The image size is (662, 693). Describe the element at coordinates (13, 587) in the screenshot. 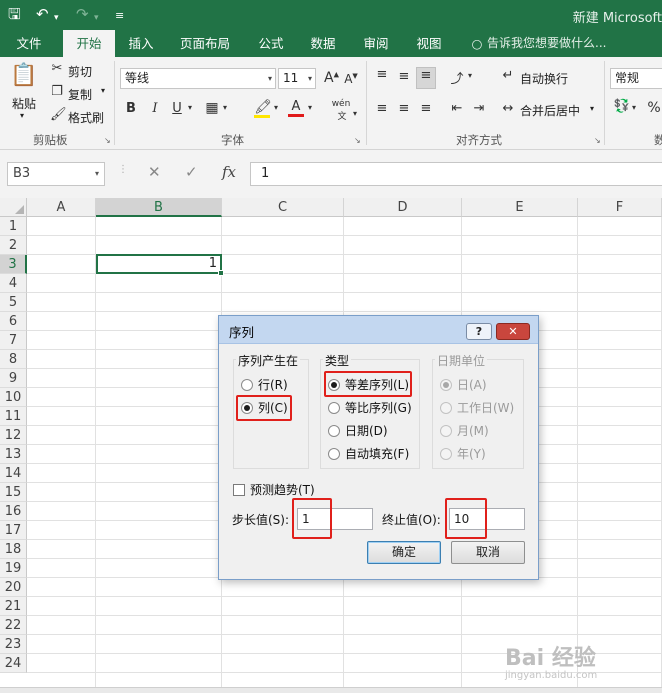

I see `row-header-20: 20` at that location.